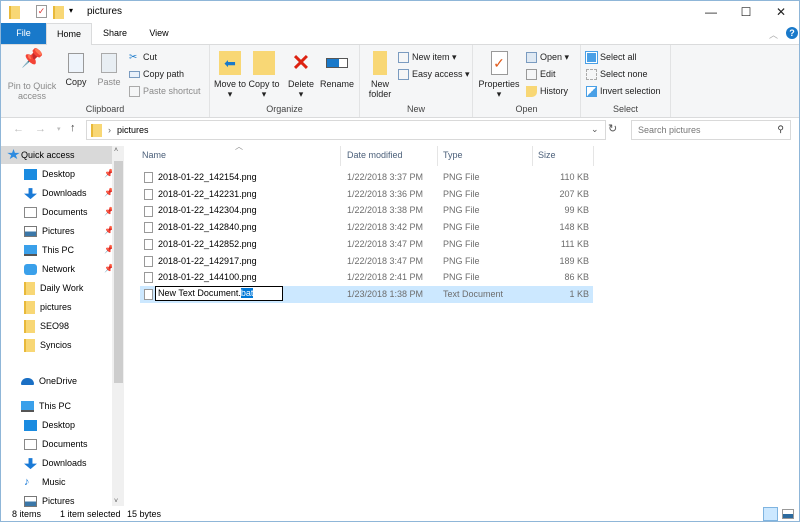 This screenshot has width=800, height=523. What do you see at coordinates (591, 92) in the screenshot?
I see `invert-selection-icon` at bounding box center [591, 92].